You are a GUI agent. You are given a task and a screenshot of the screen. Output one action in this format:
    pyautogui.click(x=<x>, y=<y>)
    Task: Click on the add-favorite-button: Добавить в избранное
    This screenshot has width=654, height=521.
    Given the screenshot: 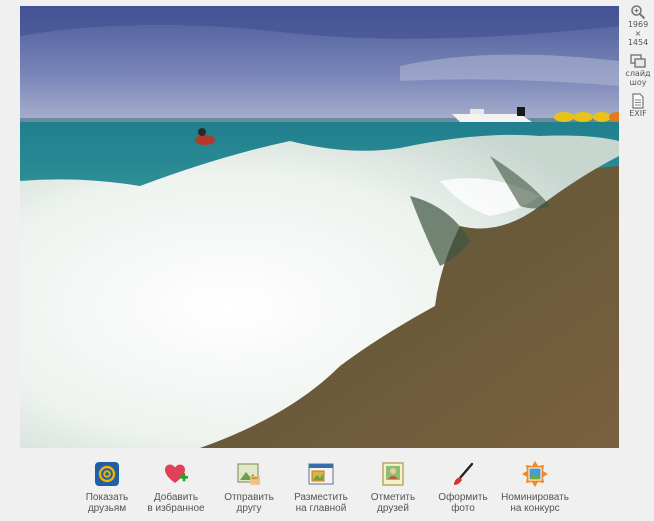 What is the action you would take?
    pyautogui.click(x=176, y=487)
    